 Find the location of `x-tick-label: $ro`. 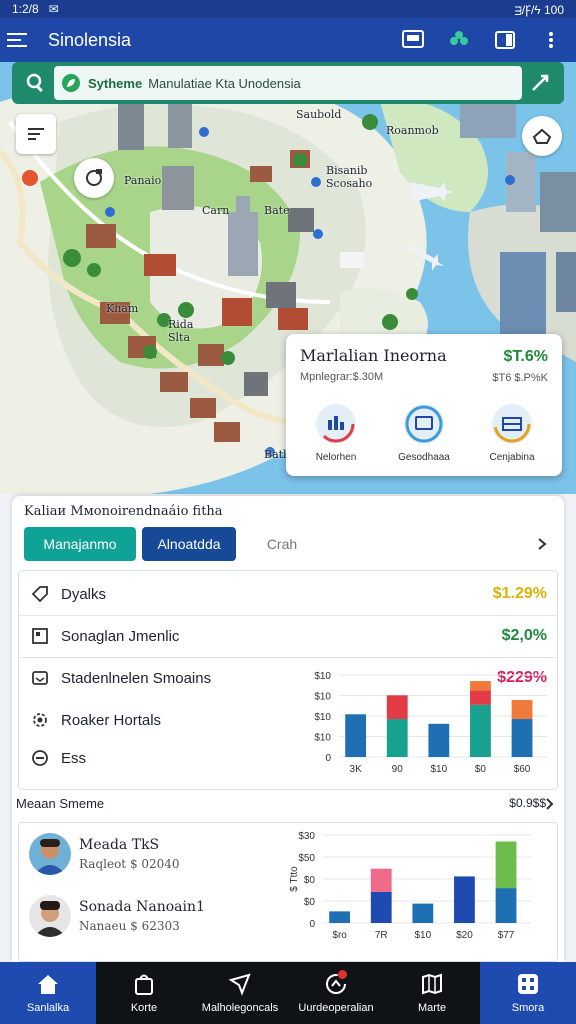

x-tick-label: $ro is located at coordinates (339, 935).